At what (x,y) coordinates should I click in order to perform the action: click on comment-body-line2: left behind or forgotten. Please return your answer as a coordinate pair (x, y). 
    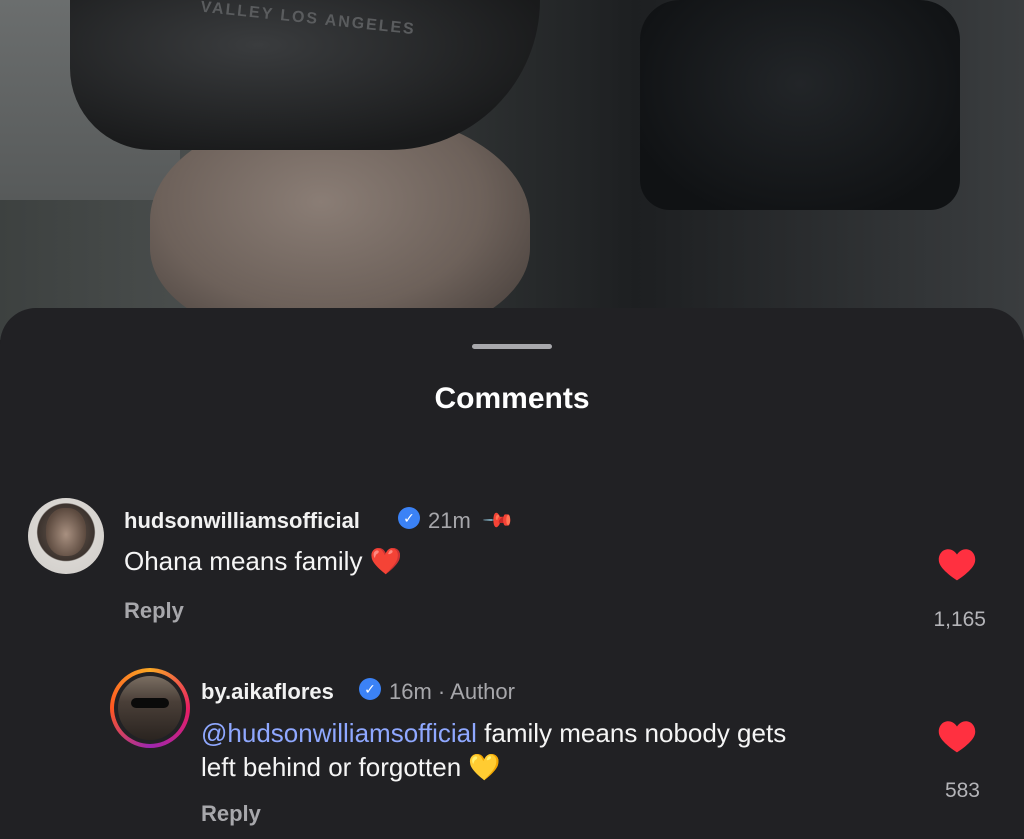
    Looking at the image, I should click on (331, 767).